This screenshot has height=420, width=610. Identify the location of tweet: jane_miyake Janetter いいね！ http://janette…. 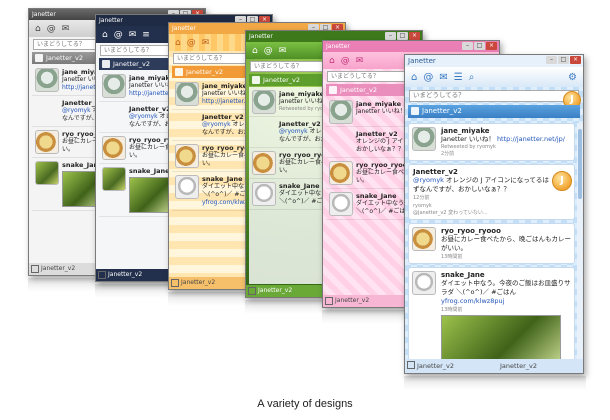
(491, 142).